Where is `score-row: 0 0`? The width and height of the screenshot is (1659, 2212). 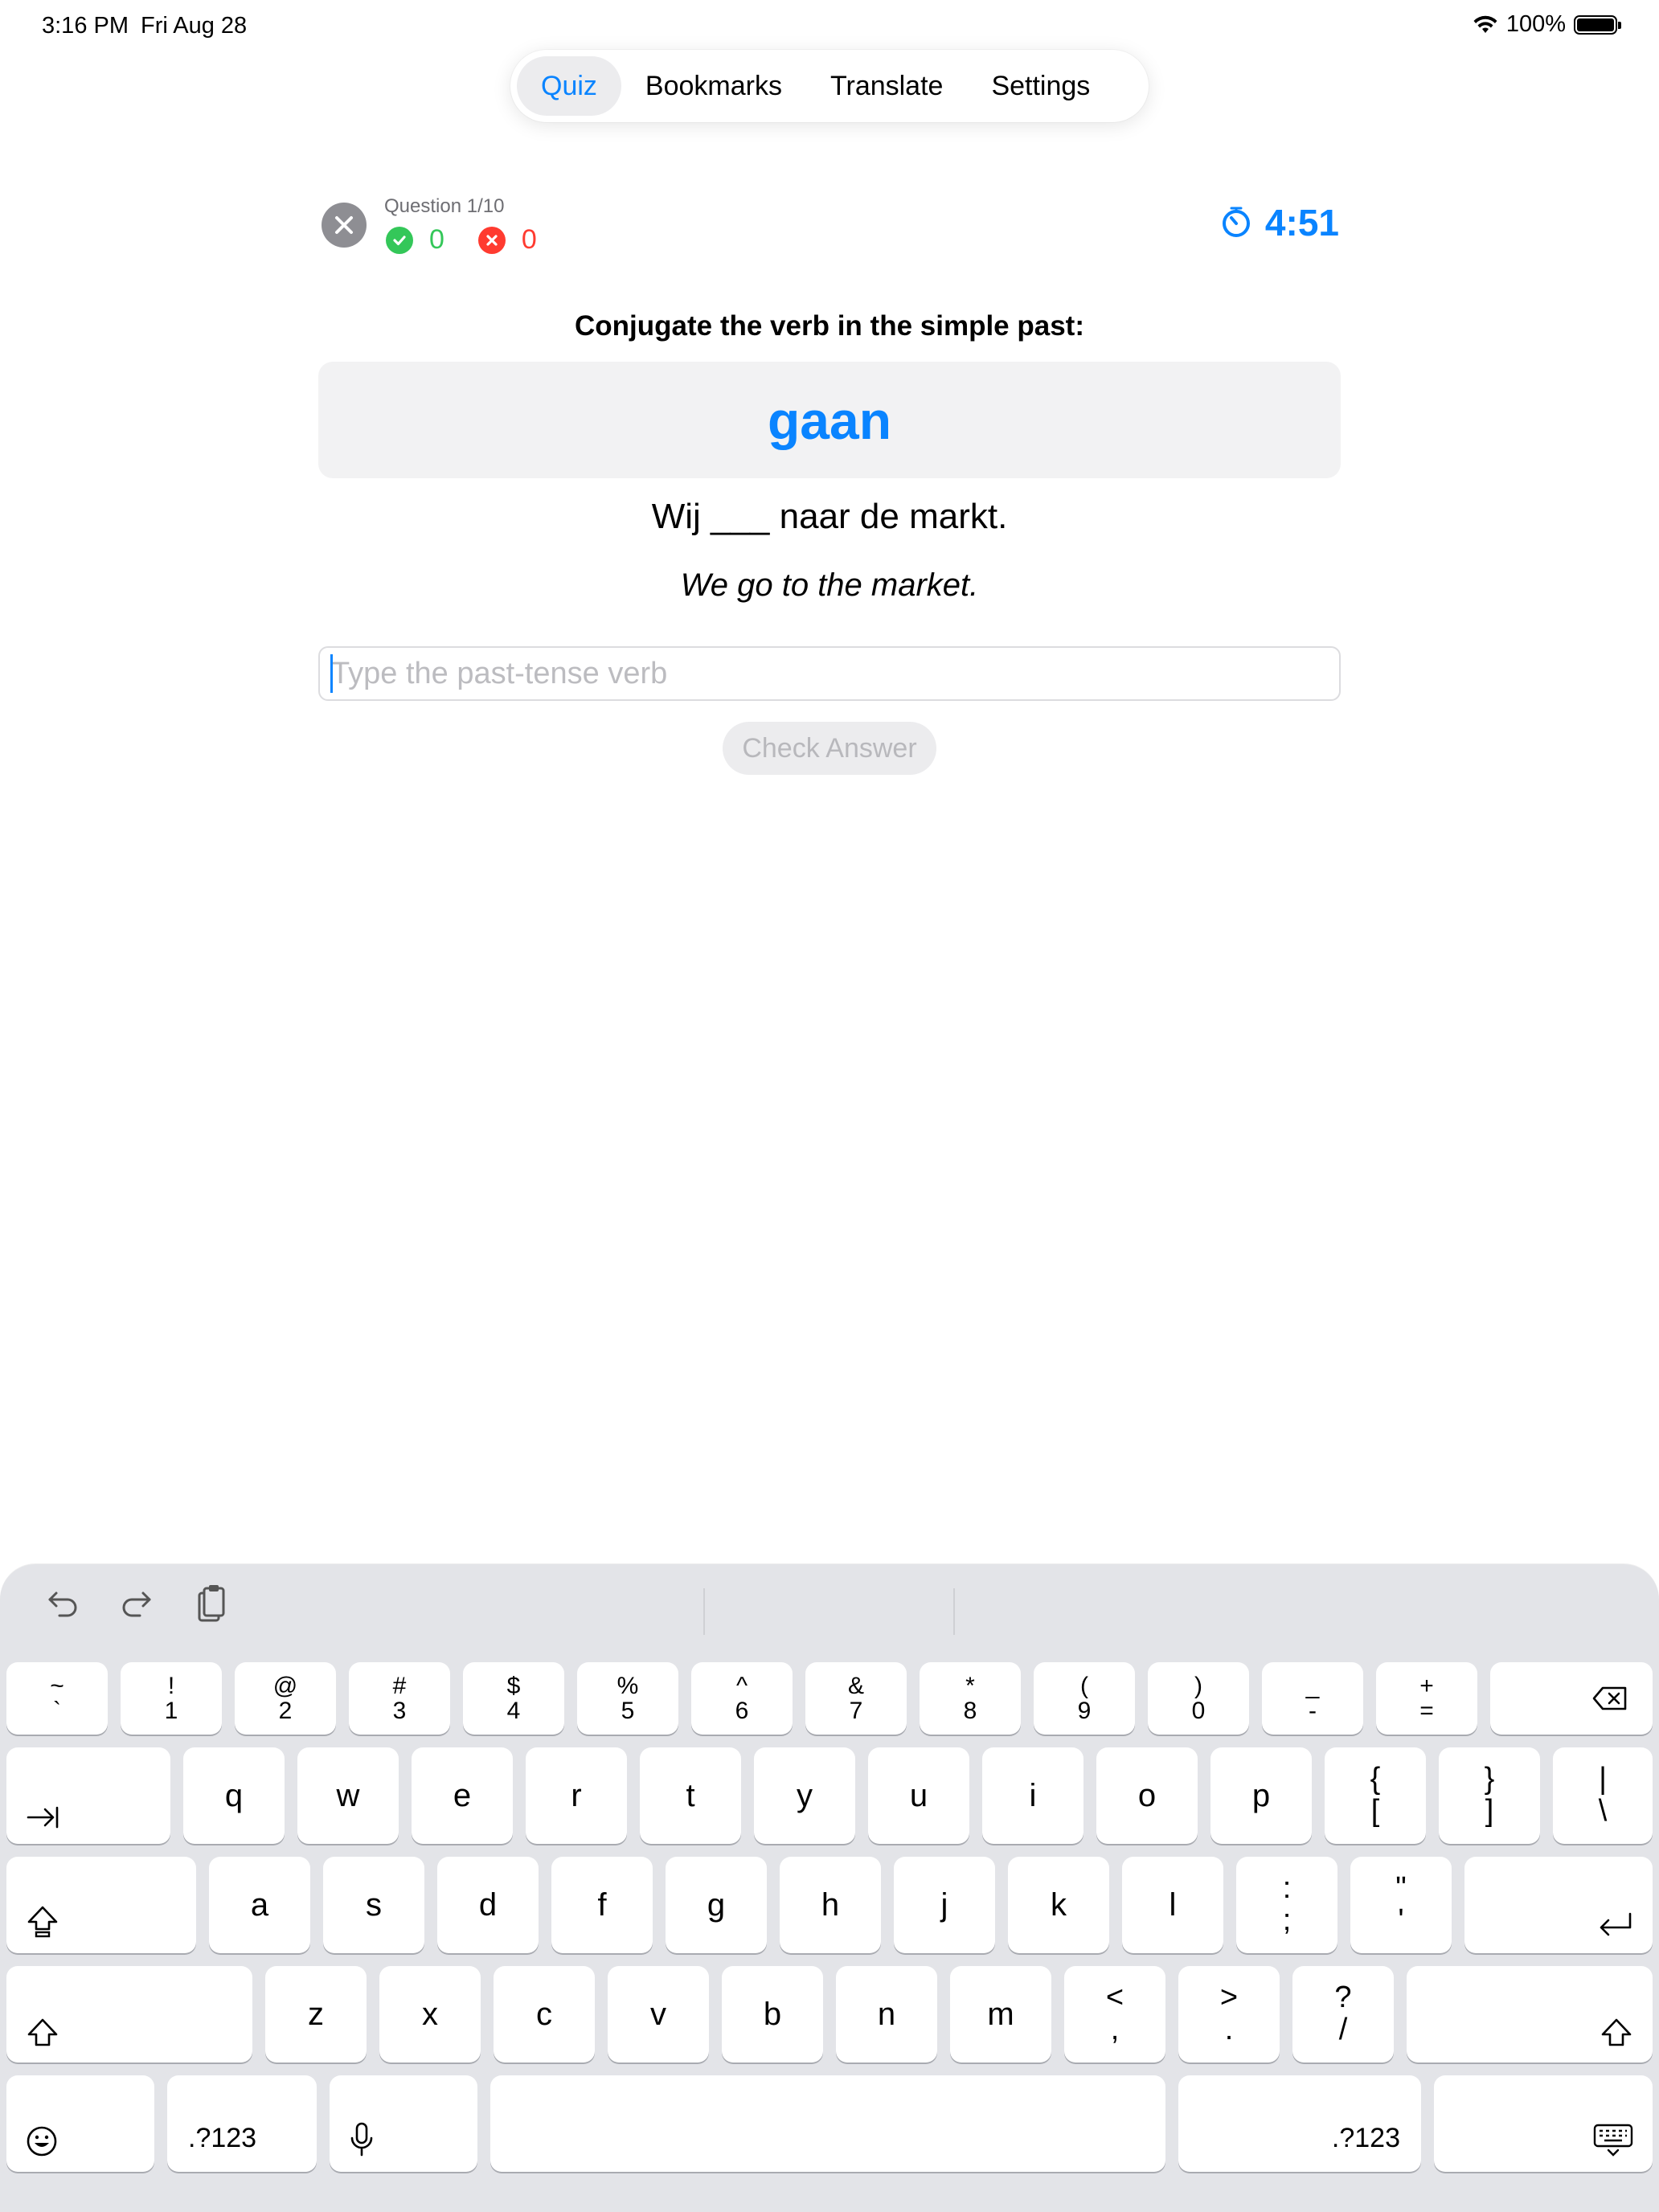
score-row: 0 0 is located at coordinates (461, 240).